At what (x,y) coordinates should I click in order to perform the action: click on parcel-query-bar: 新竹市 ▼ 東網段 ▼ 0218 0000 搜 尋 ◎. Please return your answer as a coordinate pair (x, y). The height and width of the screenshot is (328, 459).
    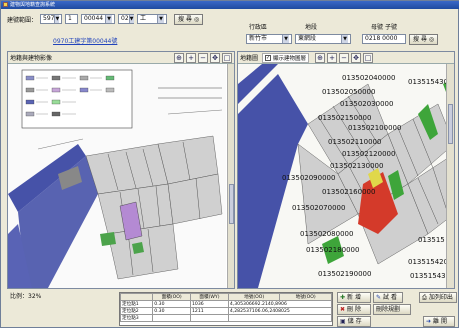
    Looking at the image, I should click on (351, 39).